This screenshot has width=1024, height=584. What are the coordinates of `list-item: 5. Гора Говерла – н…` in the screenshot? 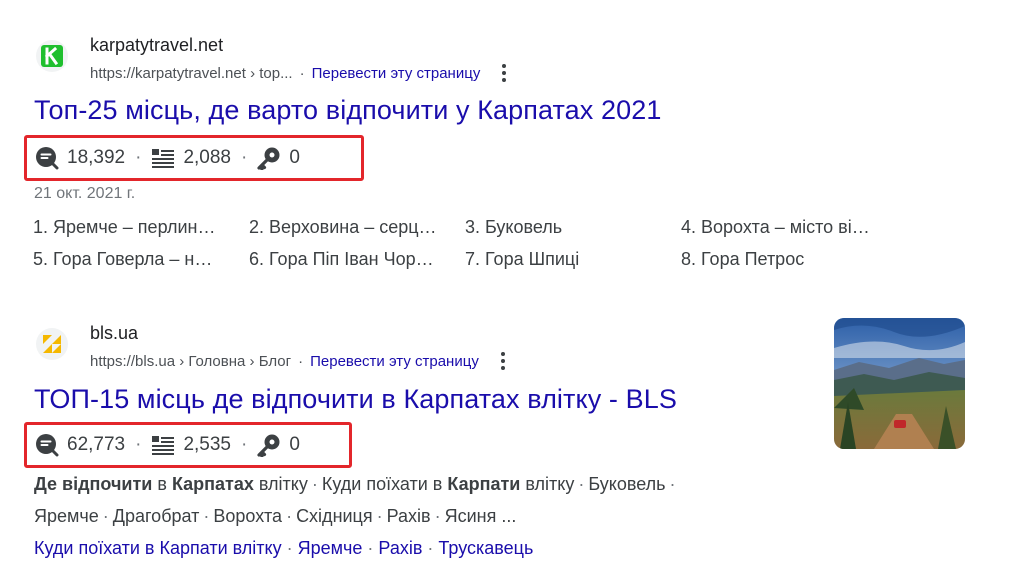 It's located at (138, 259).